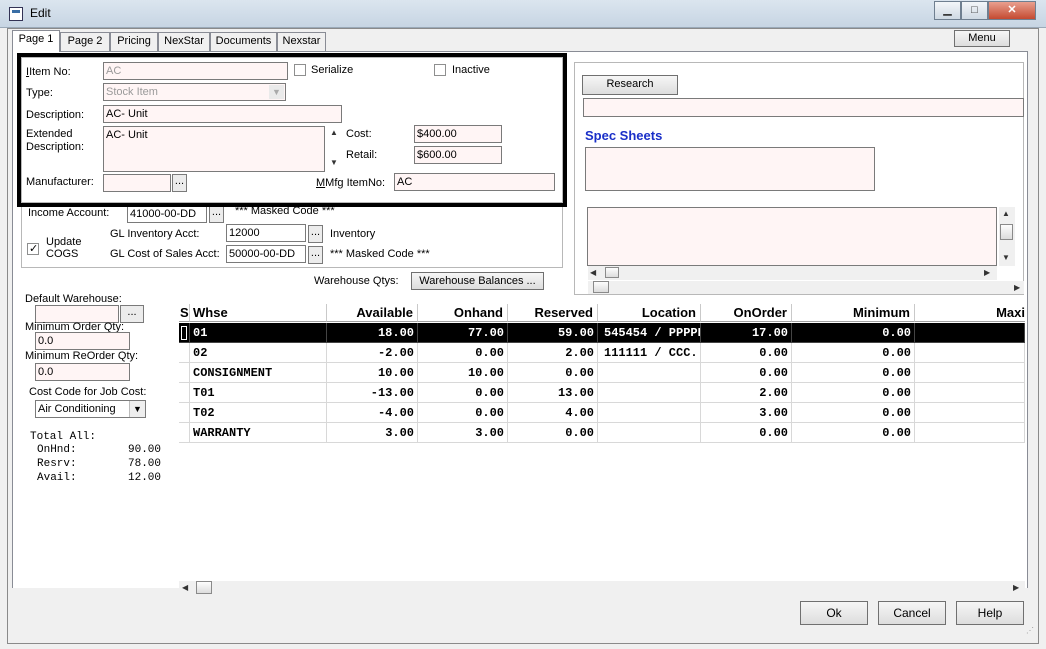  What do you see at coordinates (947, 10) in the screenshot?
I see `minimize-button: ▁` at bounding box center [947, 10].